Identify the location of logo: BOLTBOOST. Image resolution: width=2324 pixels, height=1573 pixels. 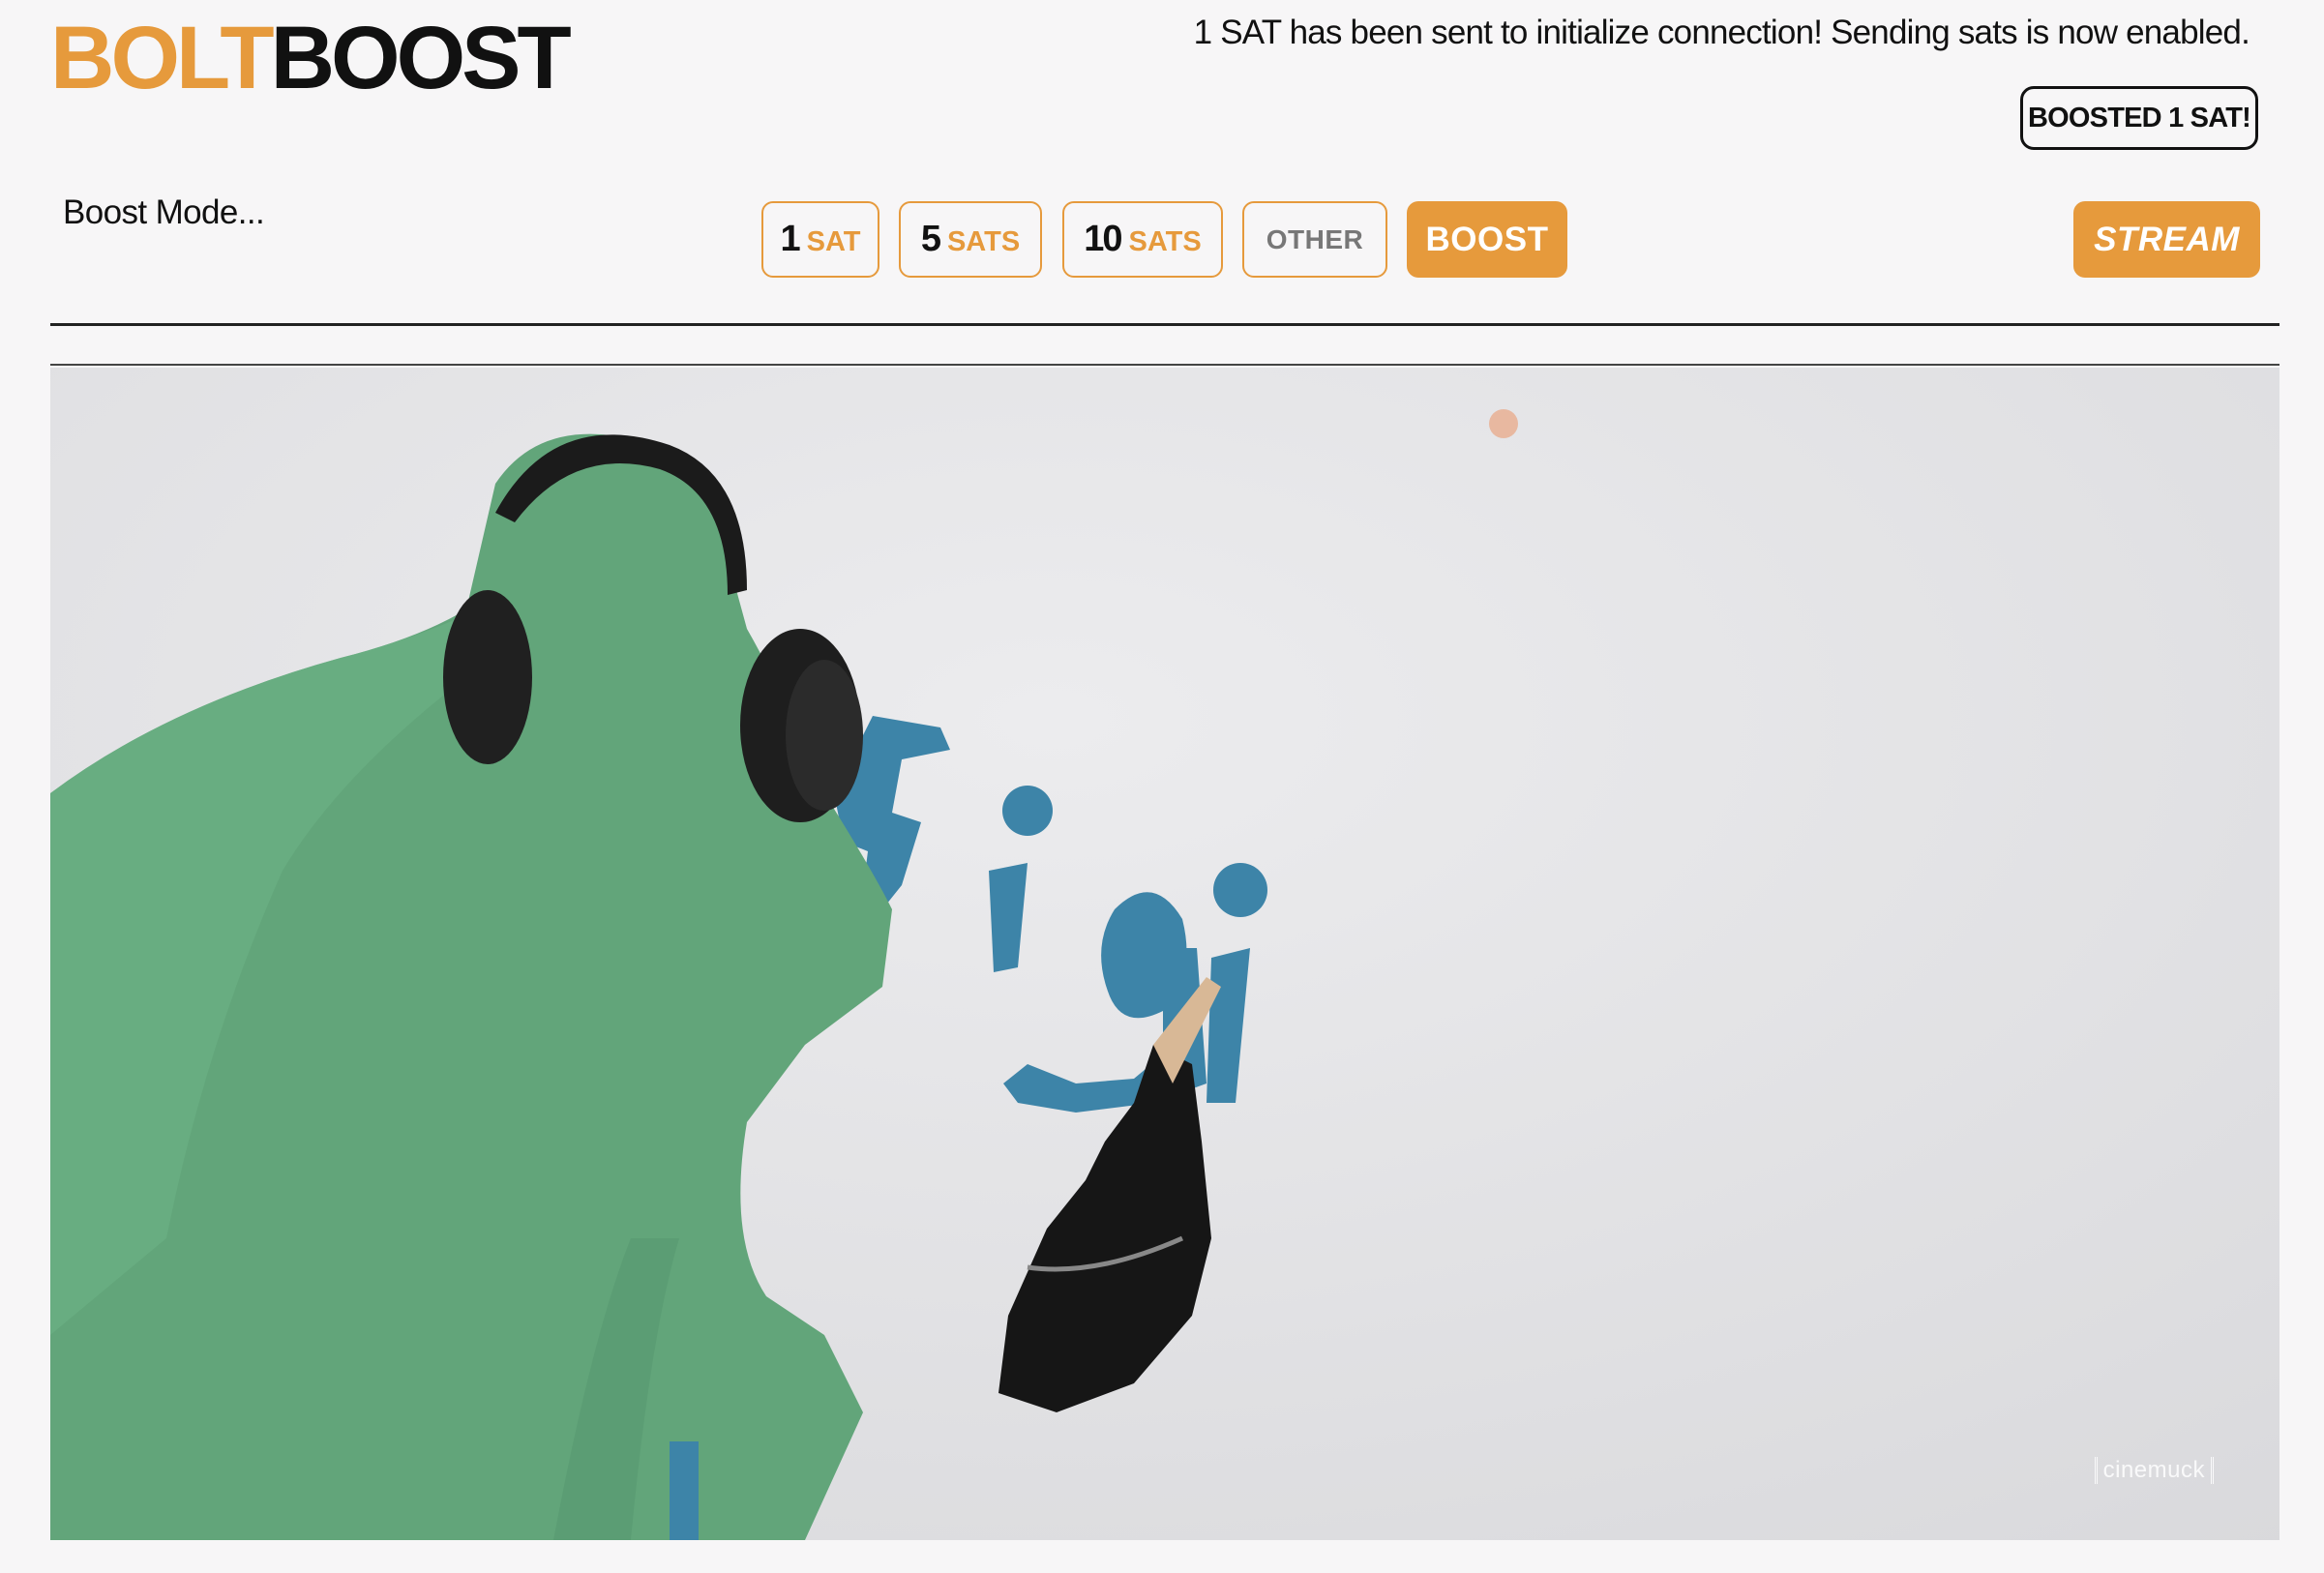
(311, 58).